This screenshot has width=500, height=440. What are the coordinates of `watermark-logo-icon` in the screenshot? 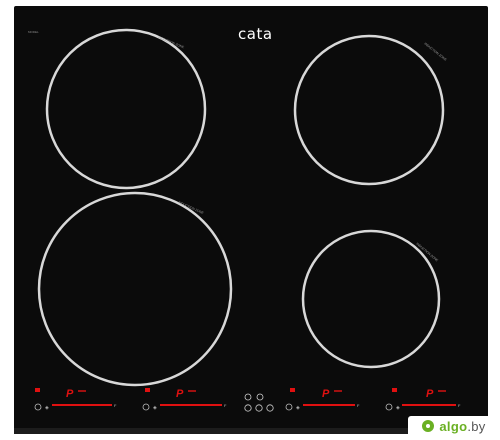 It's located at (428, 426).